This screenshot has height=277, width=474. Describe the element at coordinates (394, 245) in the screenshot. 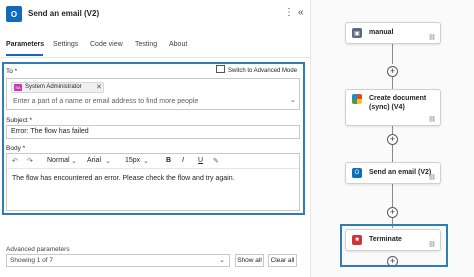

I see `selected-step-highlight` at that location.